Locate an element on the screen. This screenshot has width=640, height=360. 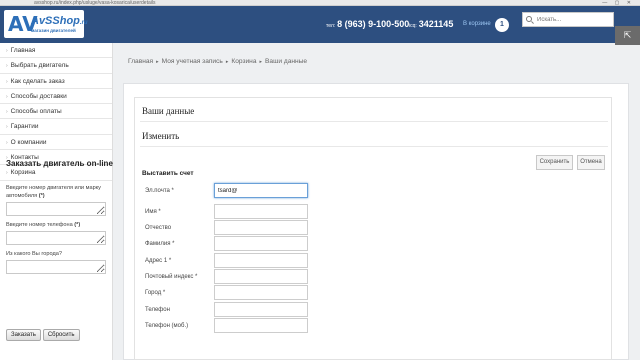
site-logo: AV AvSShop.ru магазин двигателей is located at coordinates (46, 24).